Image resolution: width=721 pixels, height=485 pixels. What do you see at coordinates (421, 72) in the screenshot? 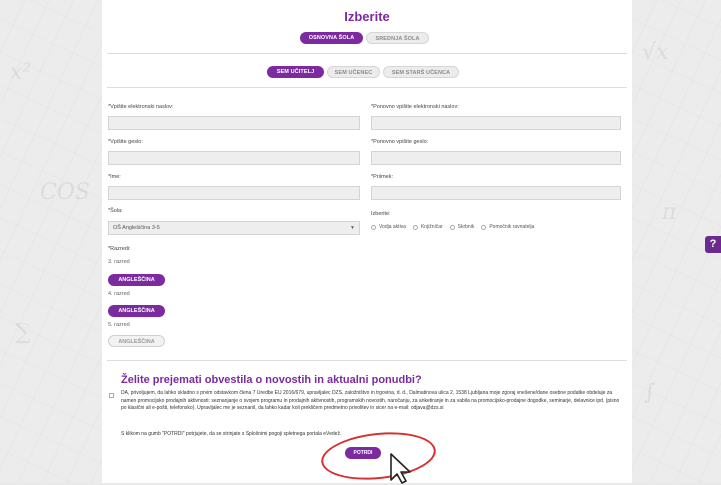
I see `parent-role-button: SEM STARŠ UČENCA` at bounding box center [421, 72].